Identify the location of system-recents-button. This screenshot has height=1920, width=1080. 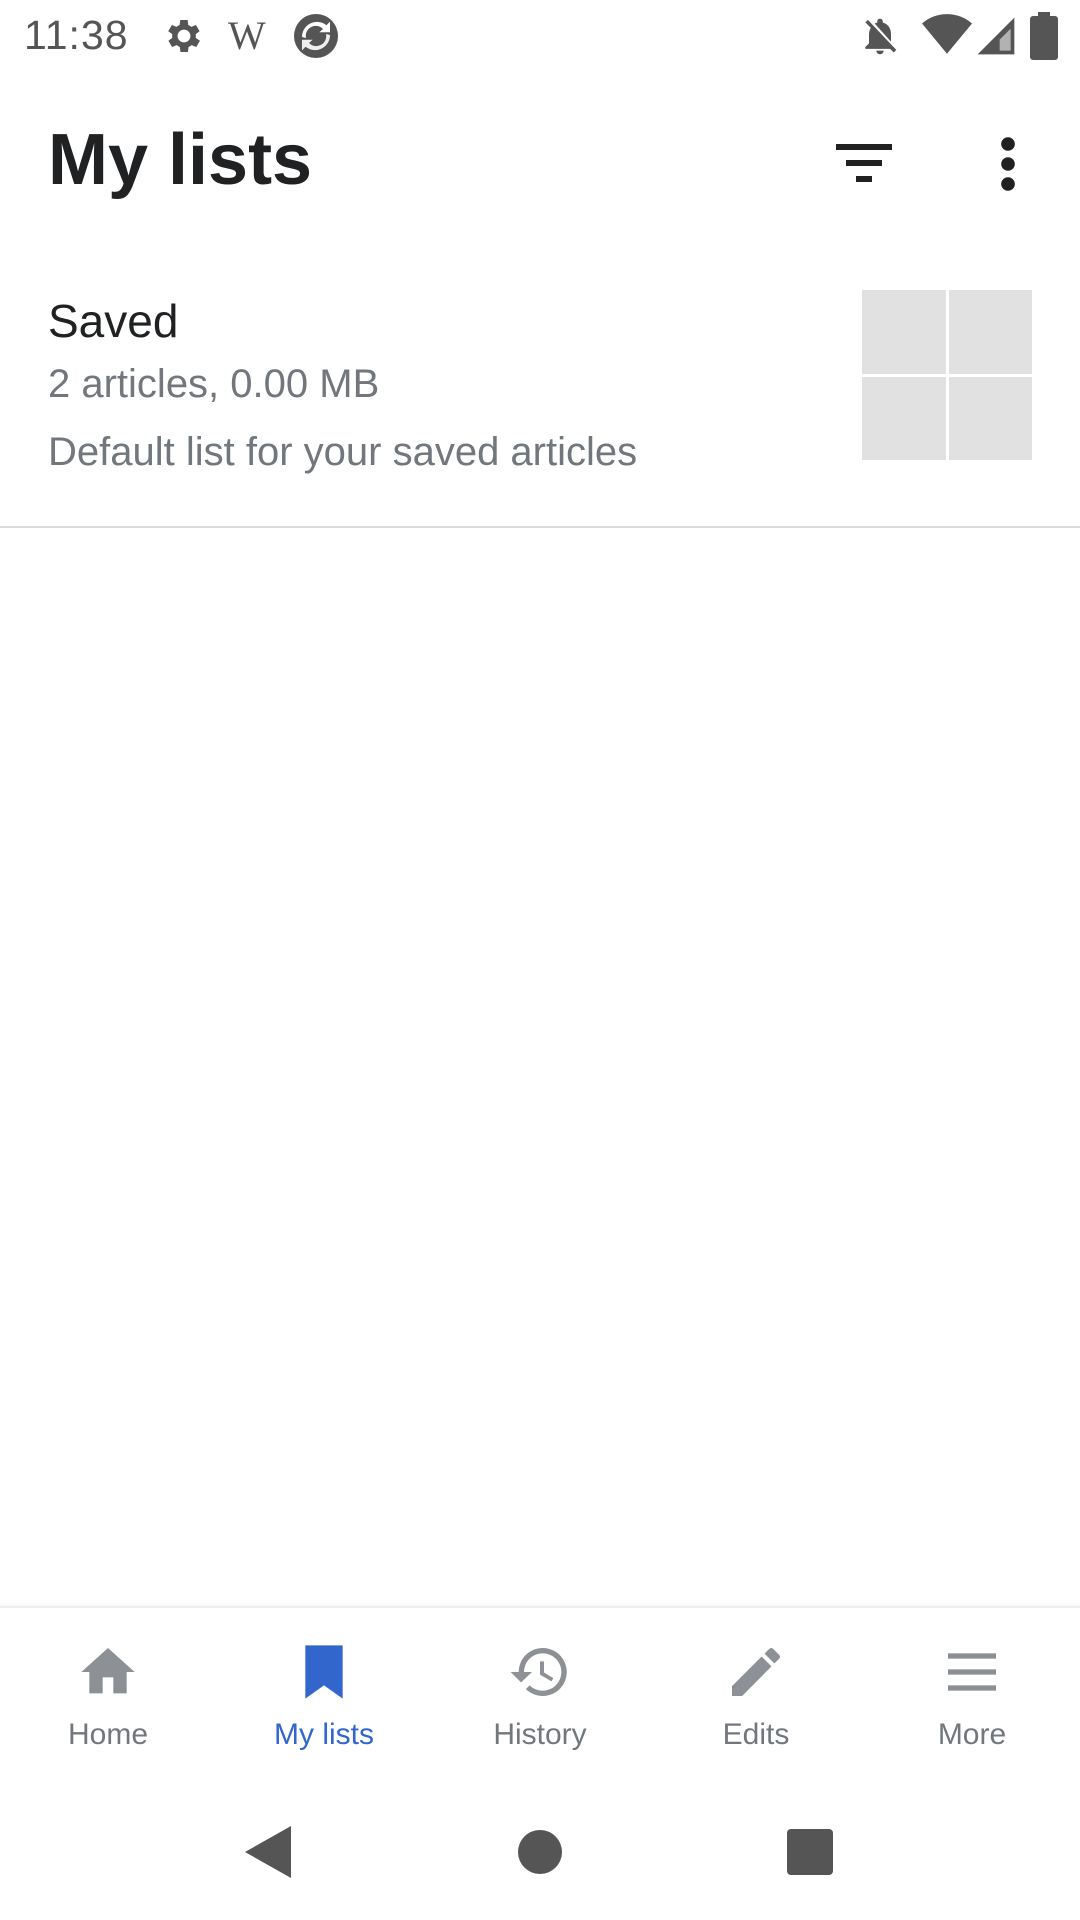
(810, 1852).